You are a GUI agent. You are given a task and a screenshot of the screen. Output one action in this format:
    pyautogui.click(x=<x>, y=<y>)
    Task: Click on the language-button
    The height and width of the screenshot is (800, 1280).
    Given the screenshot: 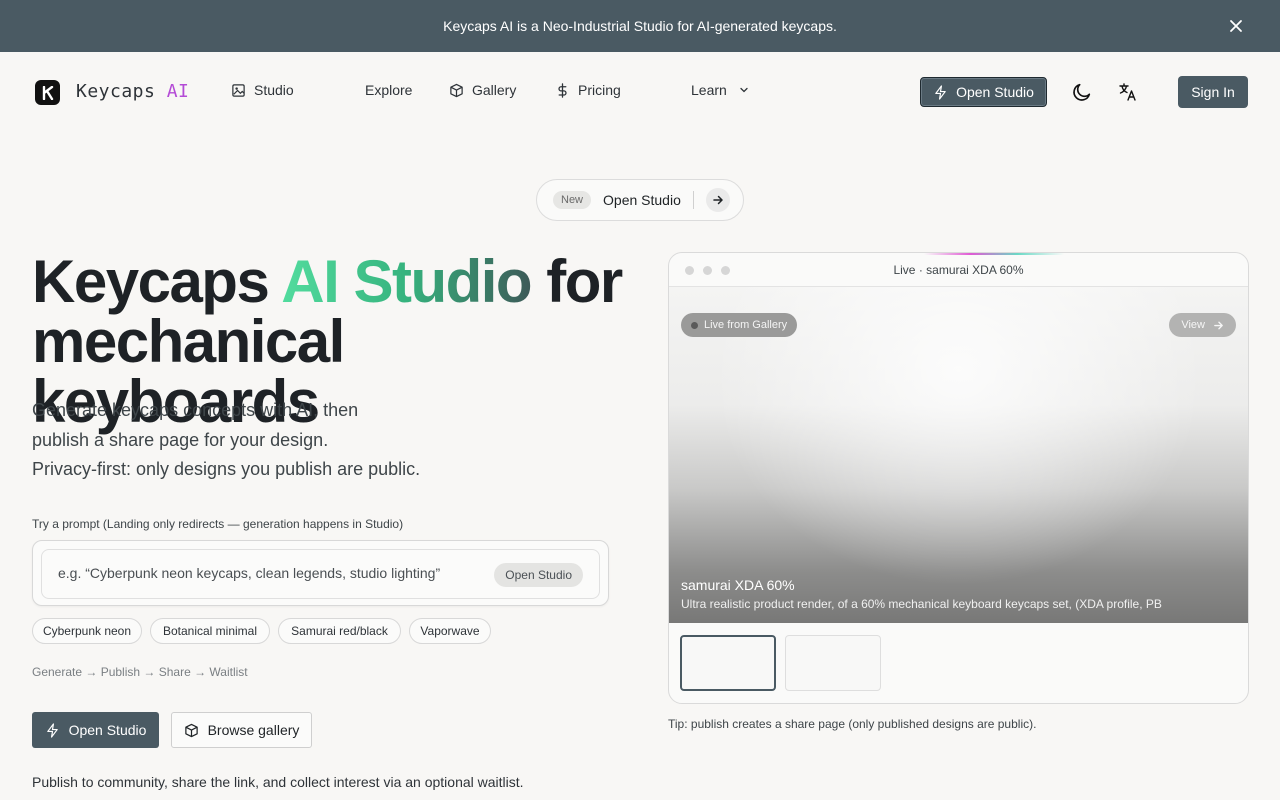 What is the action you would take?
    pyautogui.click(x=1128, y=92)
    